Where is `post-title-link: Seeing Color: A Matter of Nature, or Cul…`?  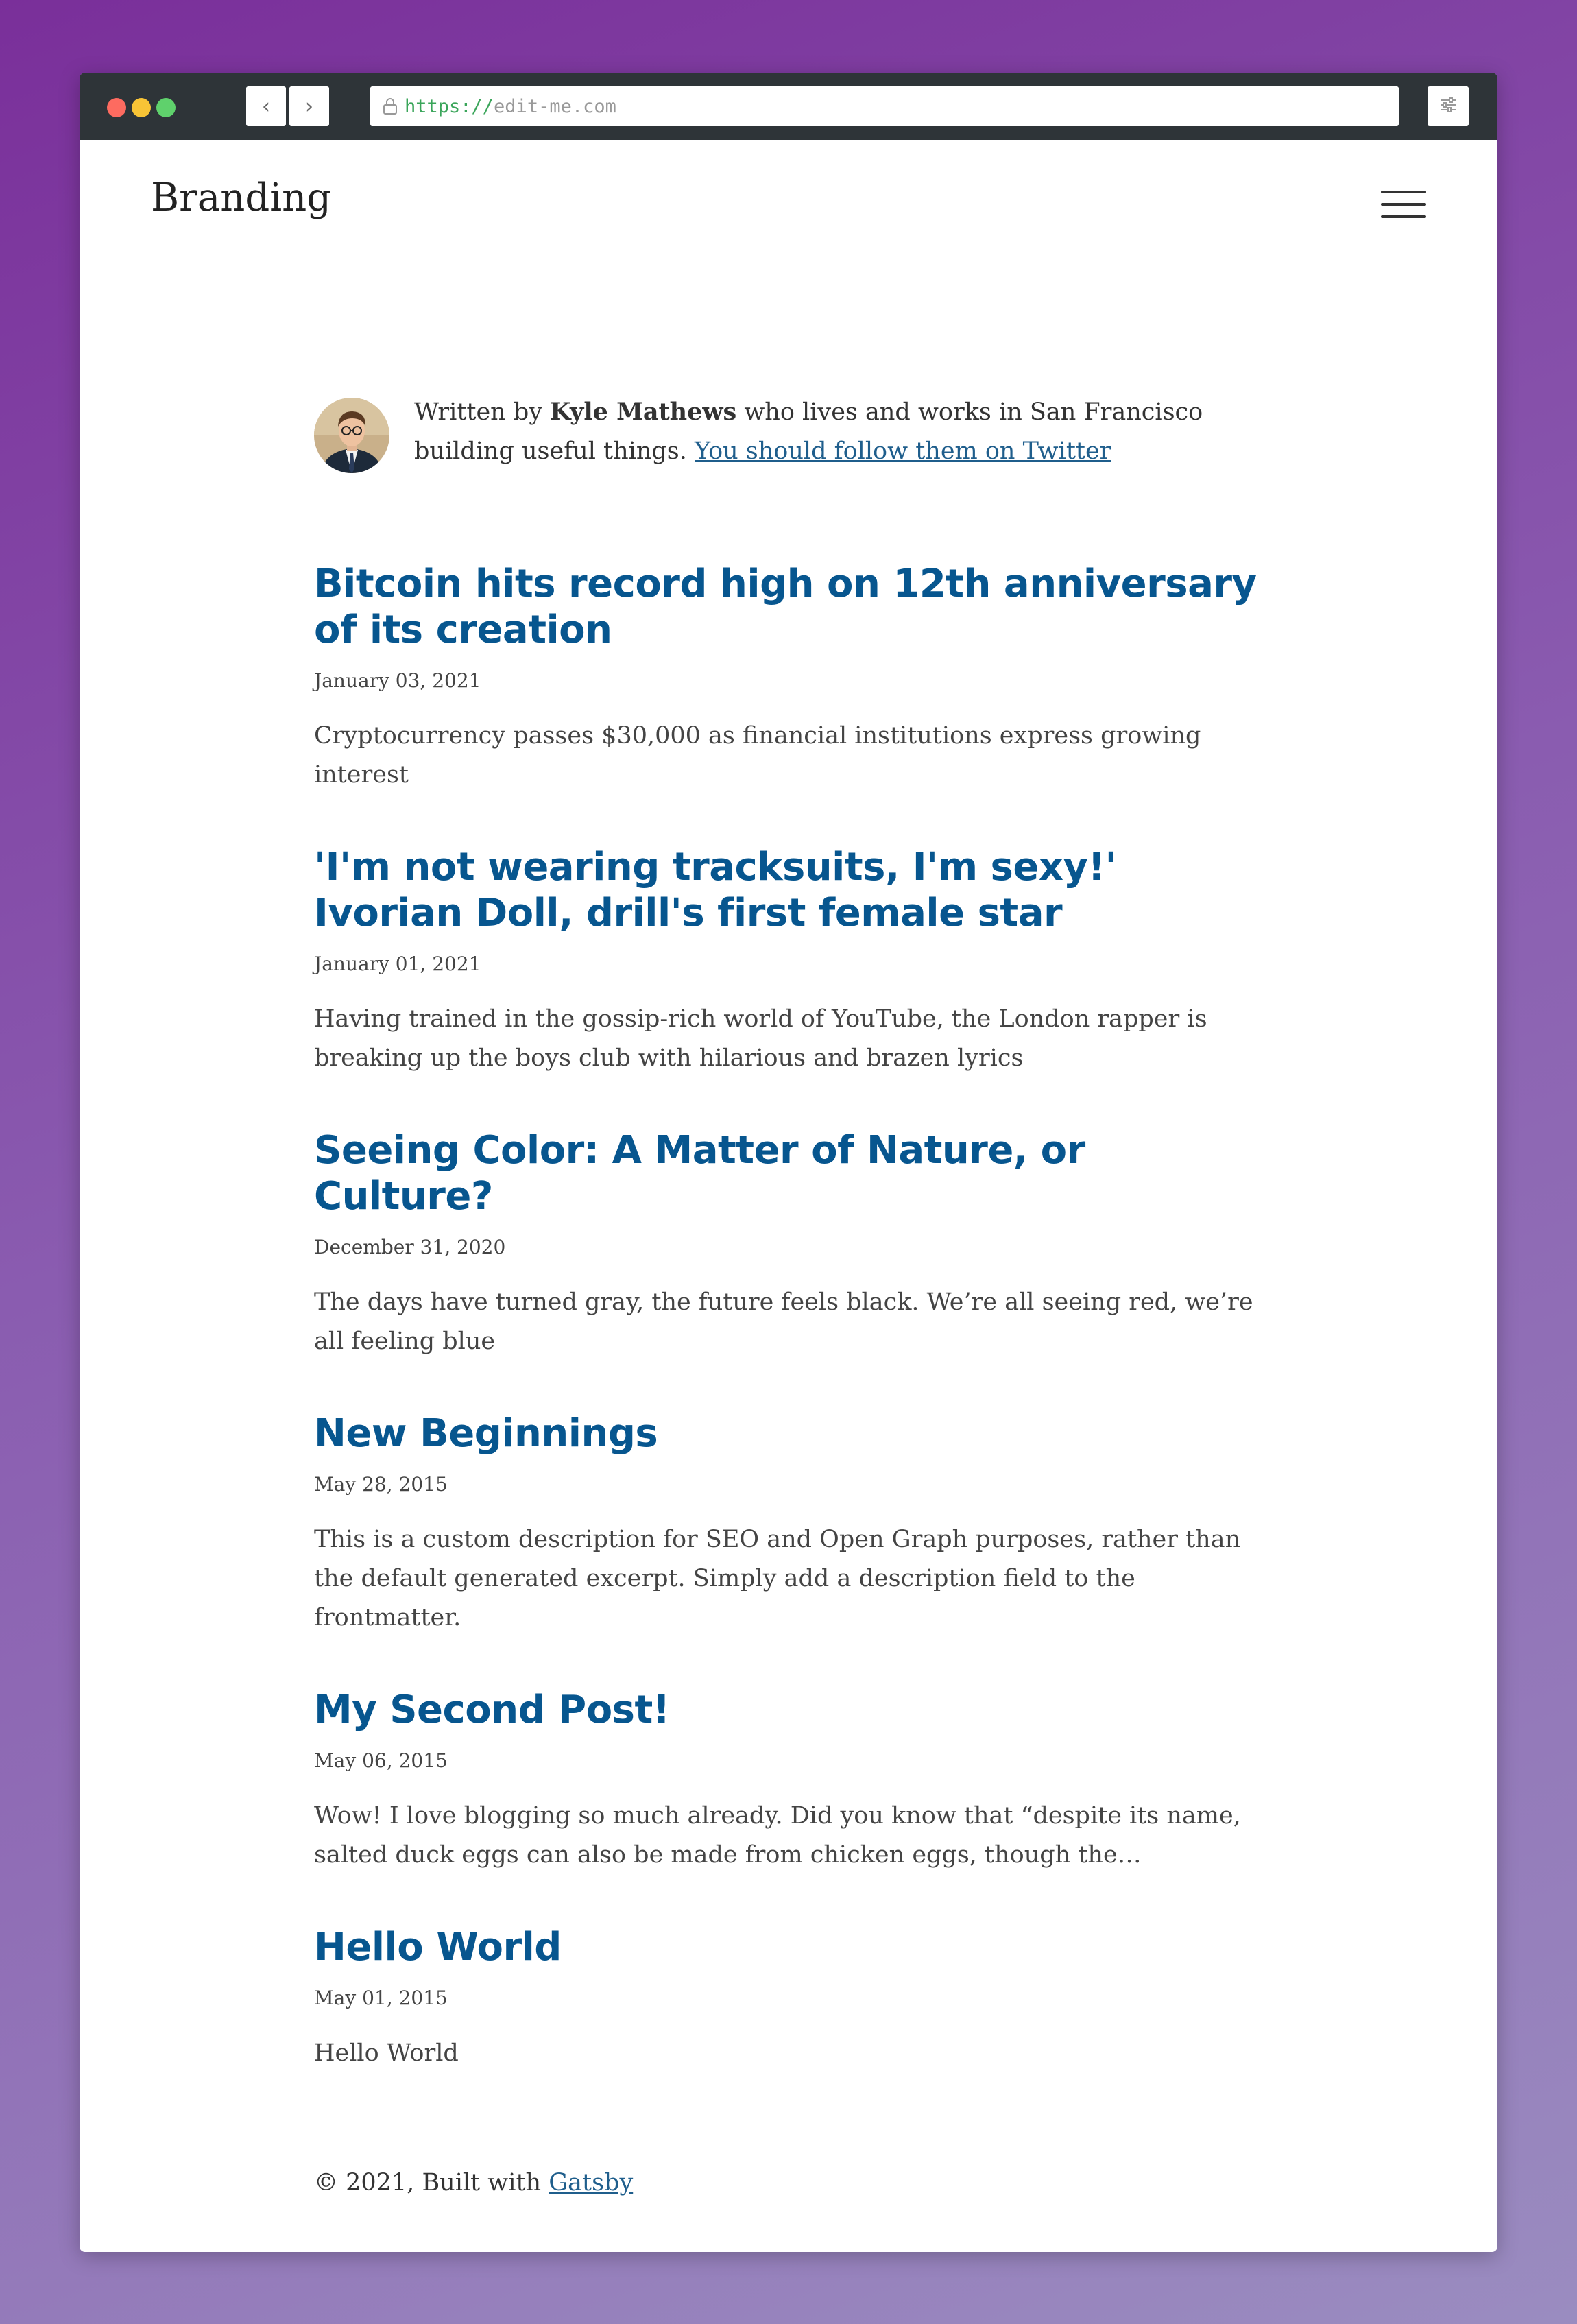
post-title-link: Seeing Color: A Matter of Nature, or Cul… is located at coordinates (794, 1173).